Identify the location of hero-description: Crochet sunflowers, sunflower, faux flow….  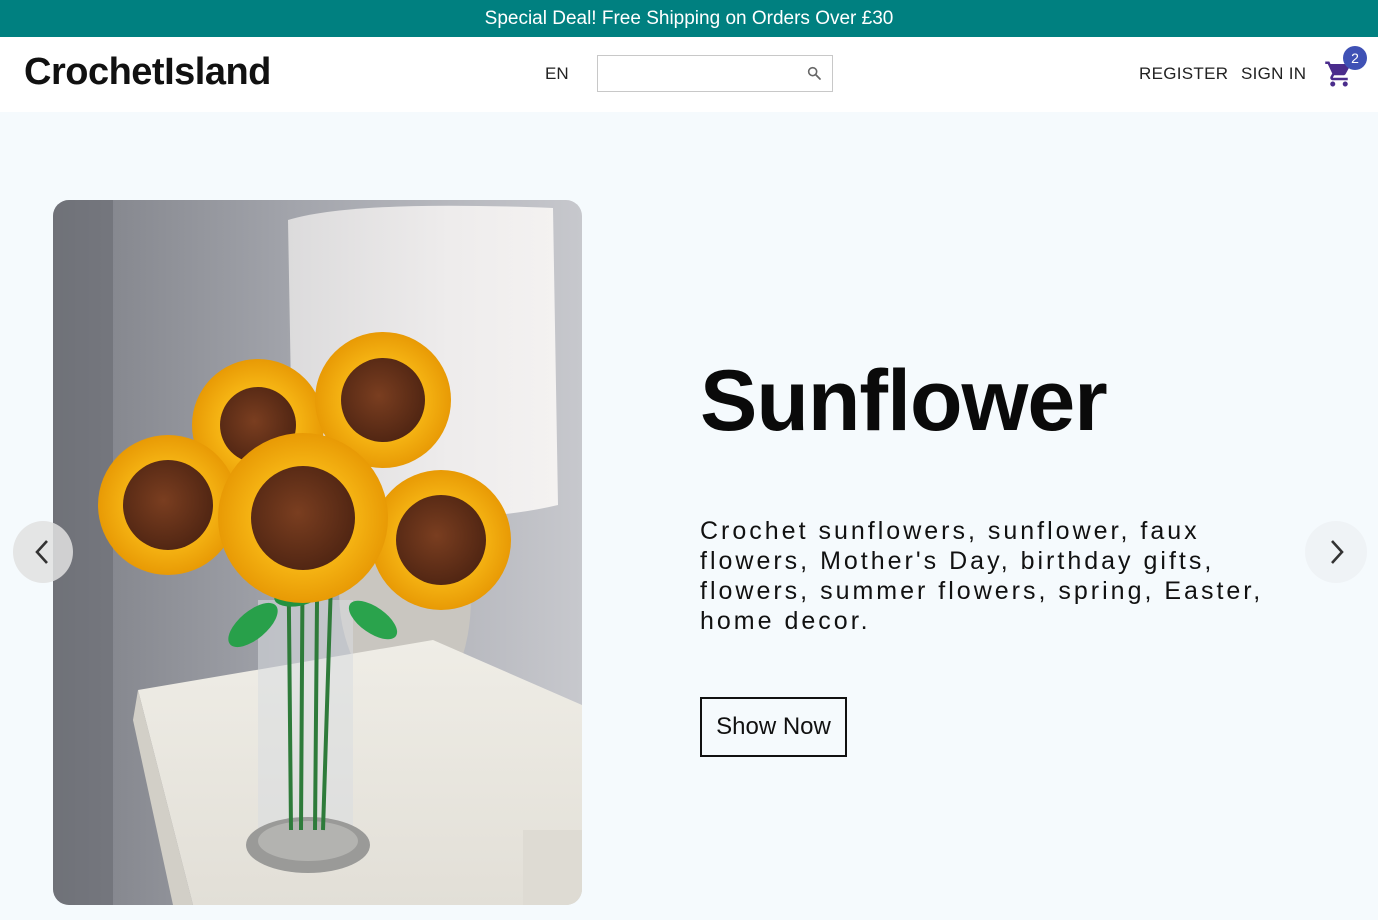
(982, 576).